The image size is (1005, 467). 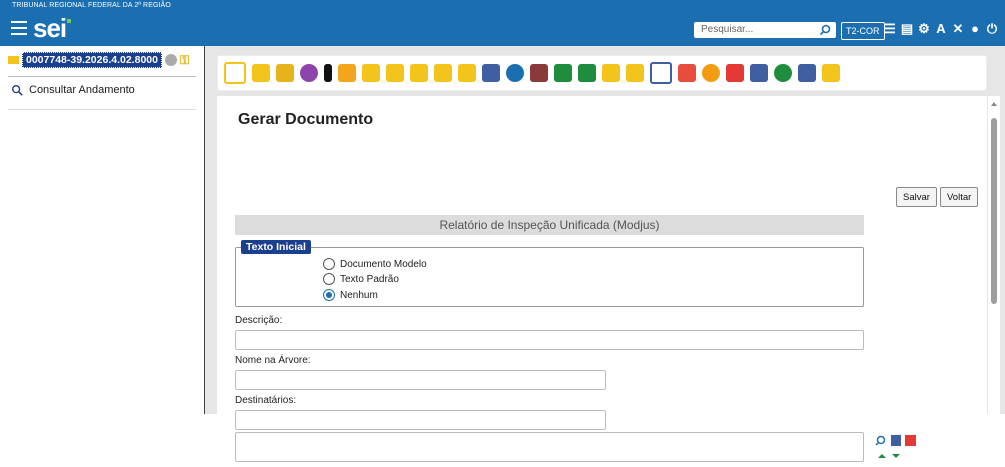 I want to click on gear-icon: ⚙, so click(x=924, y=29).